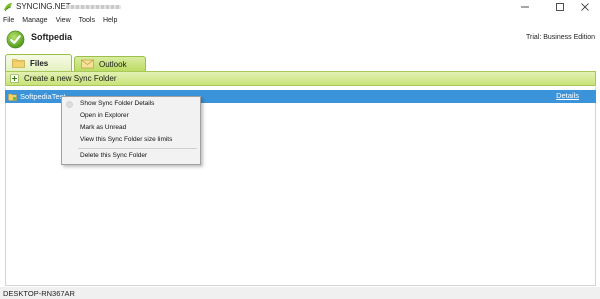 The height and width of the screenshot is (299, 600). I want to click on minimize-icon, so click(525, 7).